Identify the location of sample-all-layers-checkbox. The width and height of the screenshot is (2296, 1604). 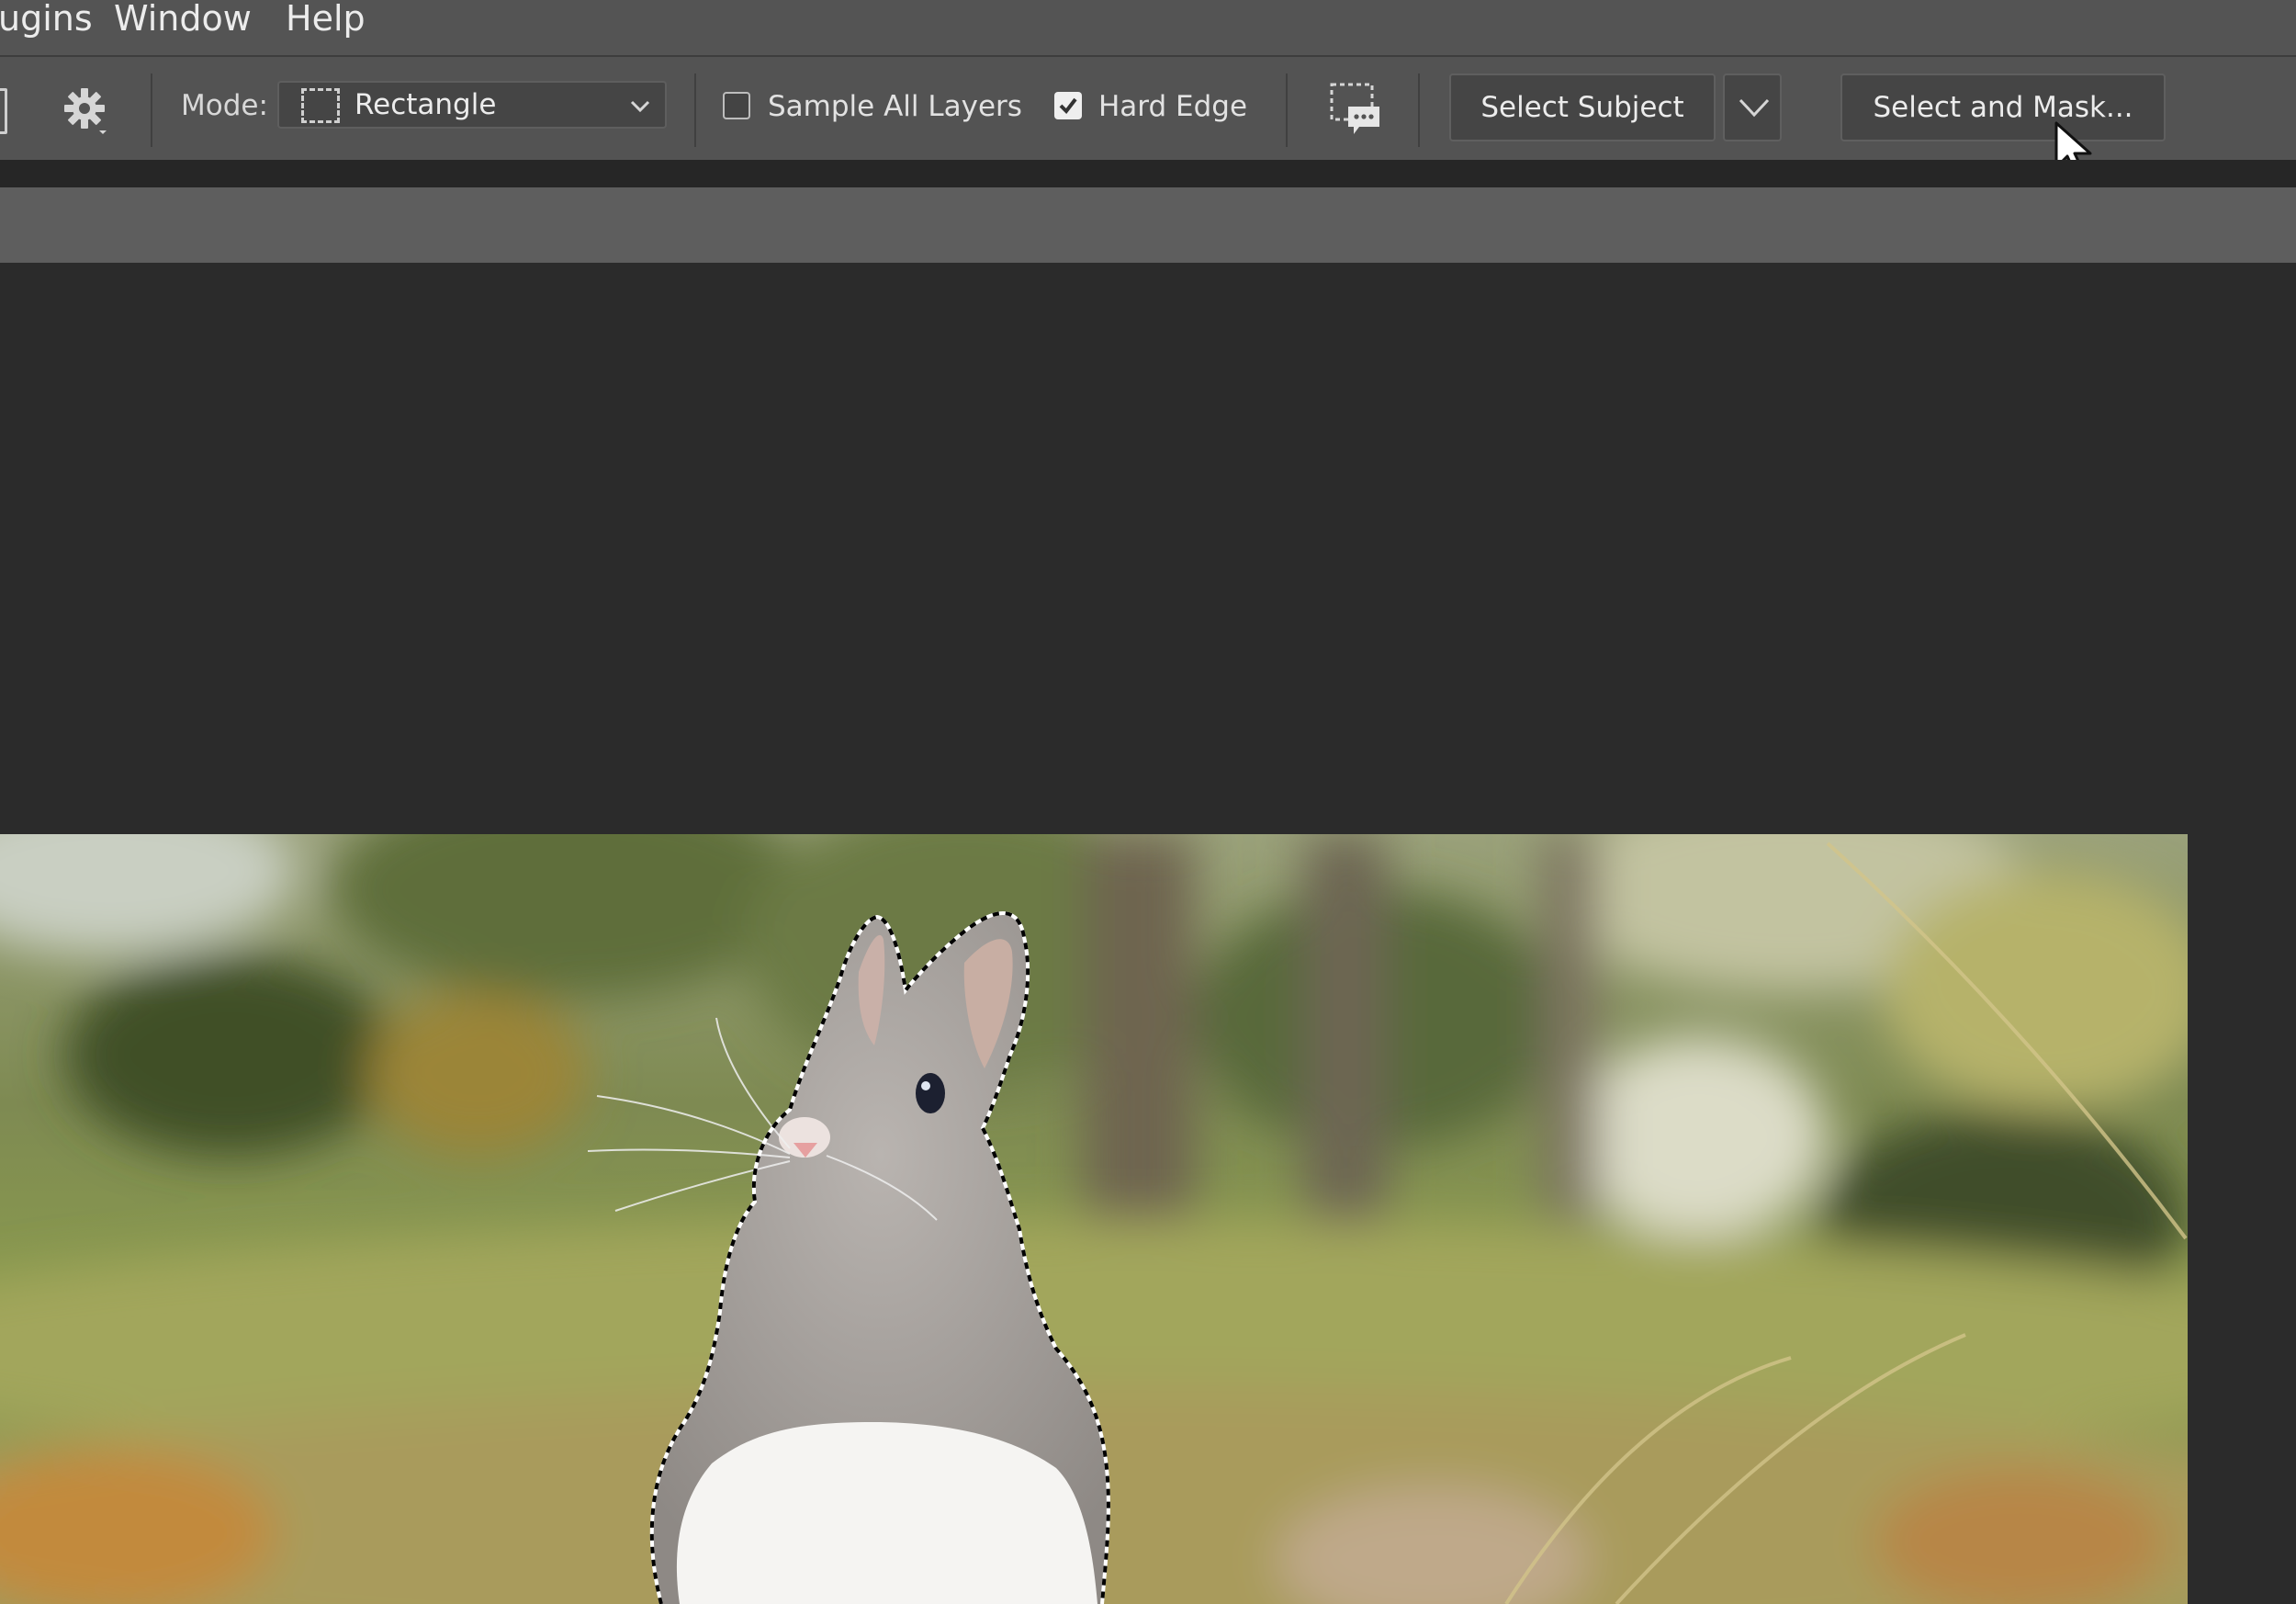
(736, 105).